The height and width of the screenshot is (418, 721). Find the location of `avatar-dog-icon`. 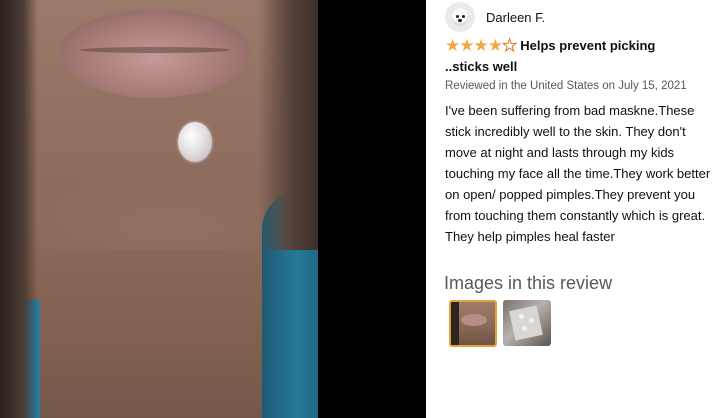

avatar-dog-icon is located at coordinates (460, 17).